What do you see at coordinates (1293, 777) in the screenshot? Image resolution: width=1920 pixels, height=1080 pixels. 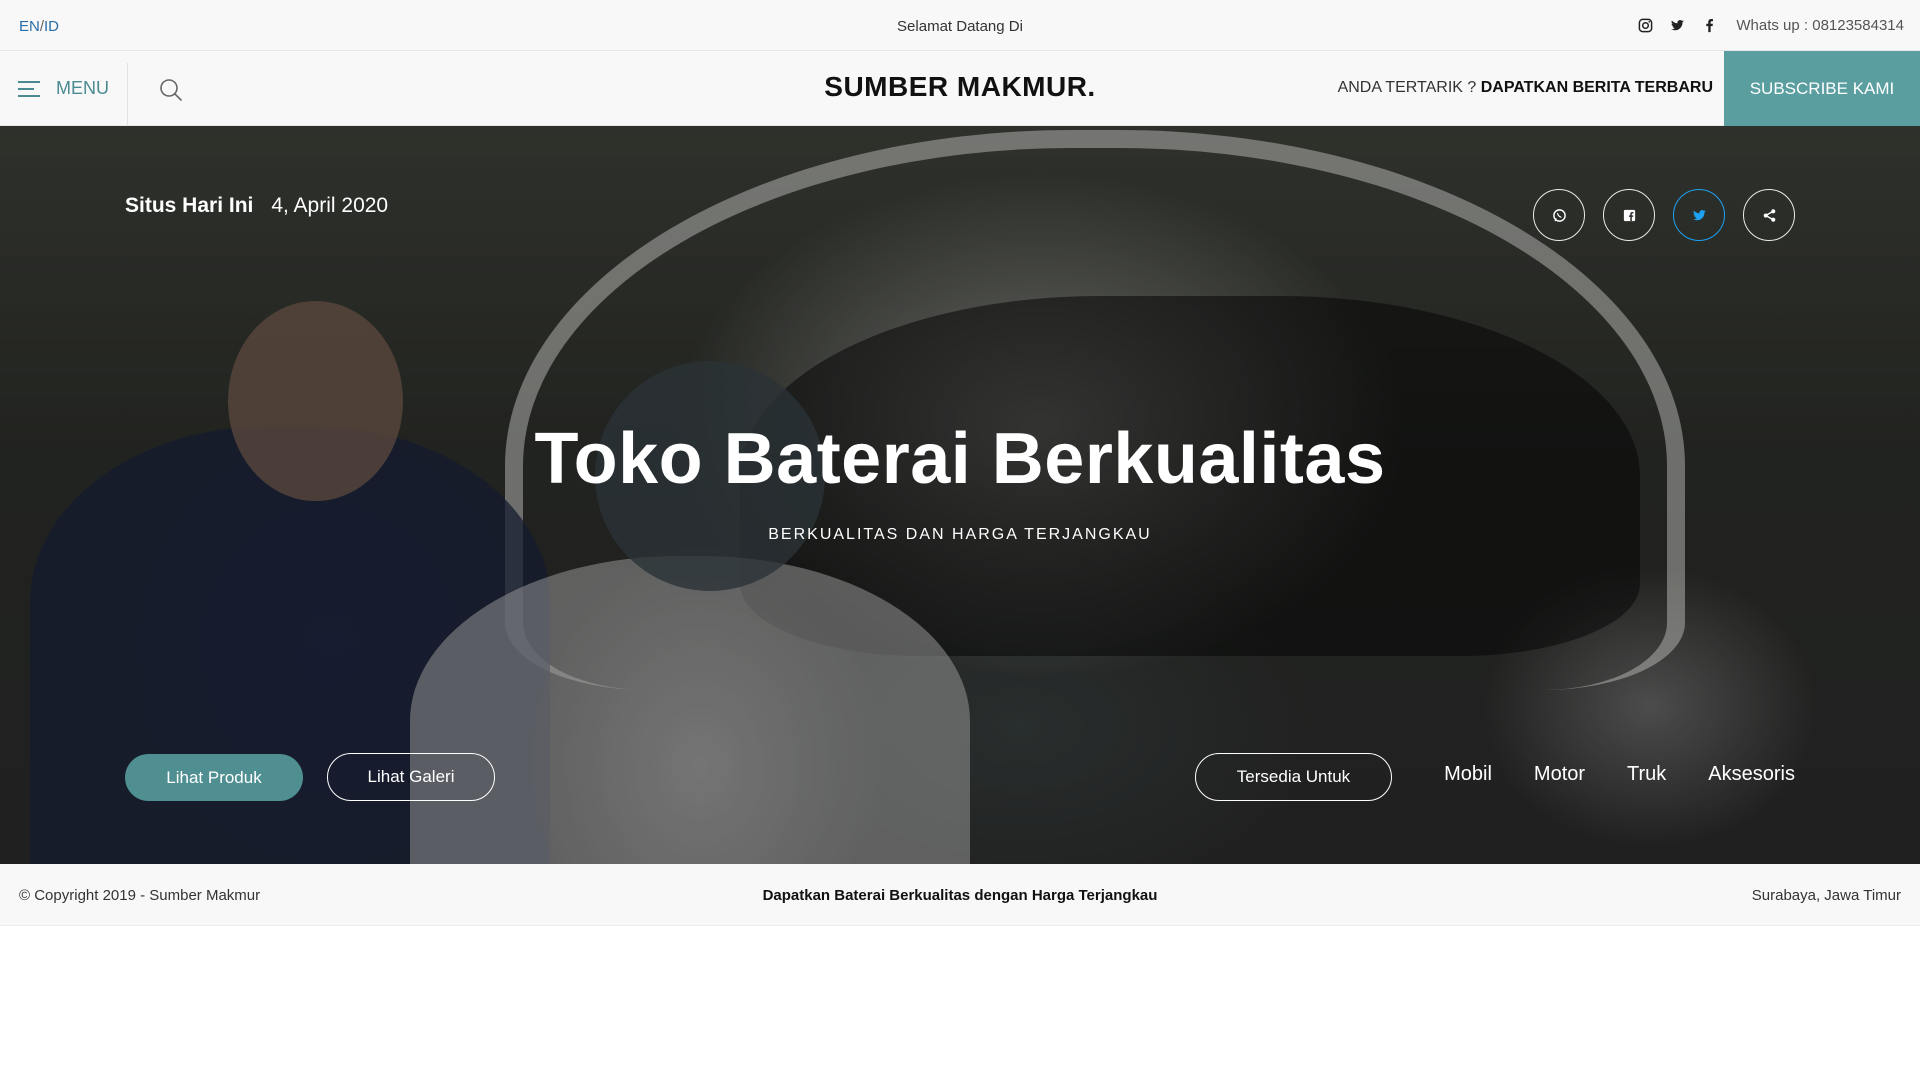 I see `available-for-button: Tersedia Untuk` at bounding box center [1293, 777].